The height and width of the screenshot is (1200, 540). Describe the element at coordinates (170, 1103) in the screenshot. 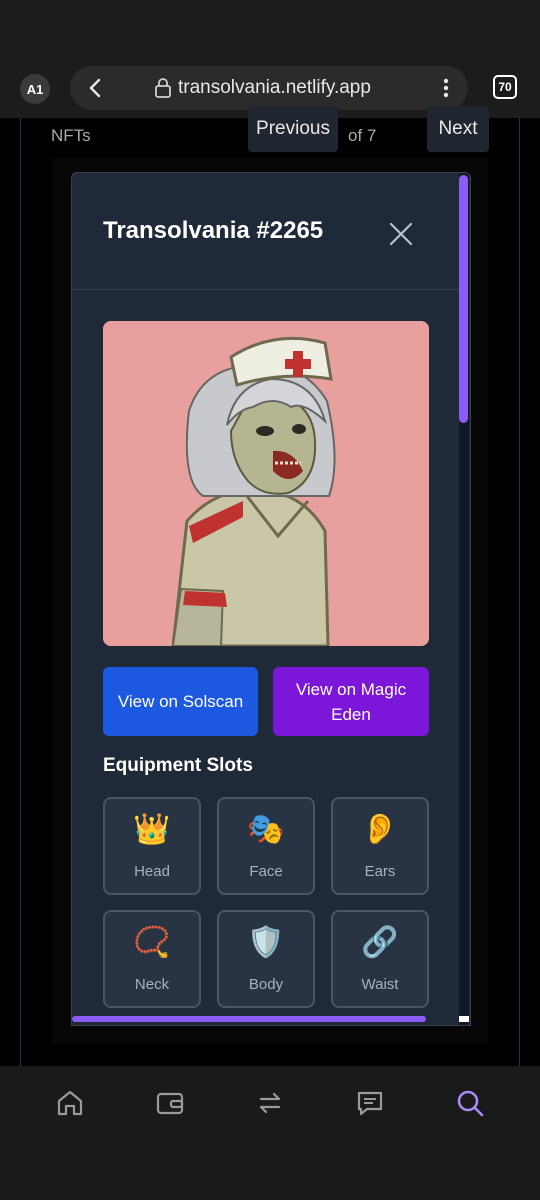

I see `wallet-icon` at that location.